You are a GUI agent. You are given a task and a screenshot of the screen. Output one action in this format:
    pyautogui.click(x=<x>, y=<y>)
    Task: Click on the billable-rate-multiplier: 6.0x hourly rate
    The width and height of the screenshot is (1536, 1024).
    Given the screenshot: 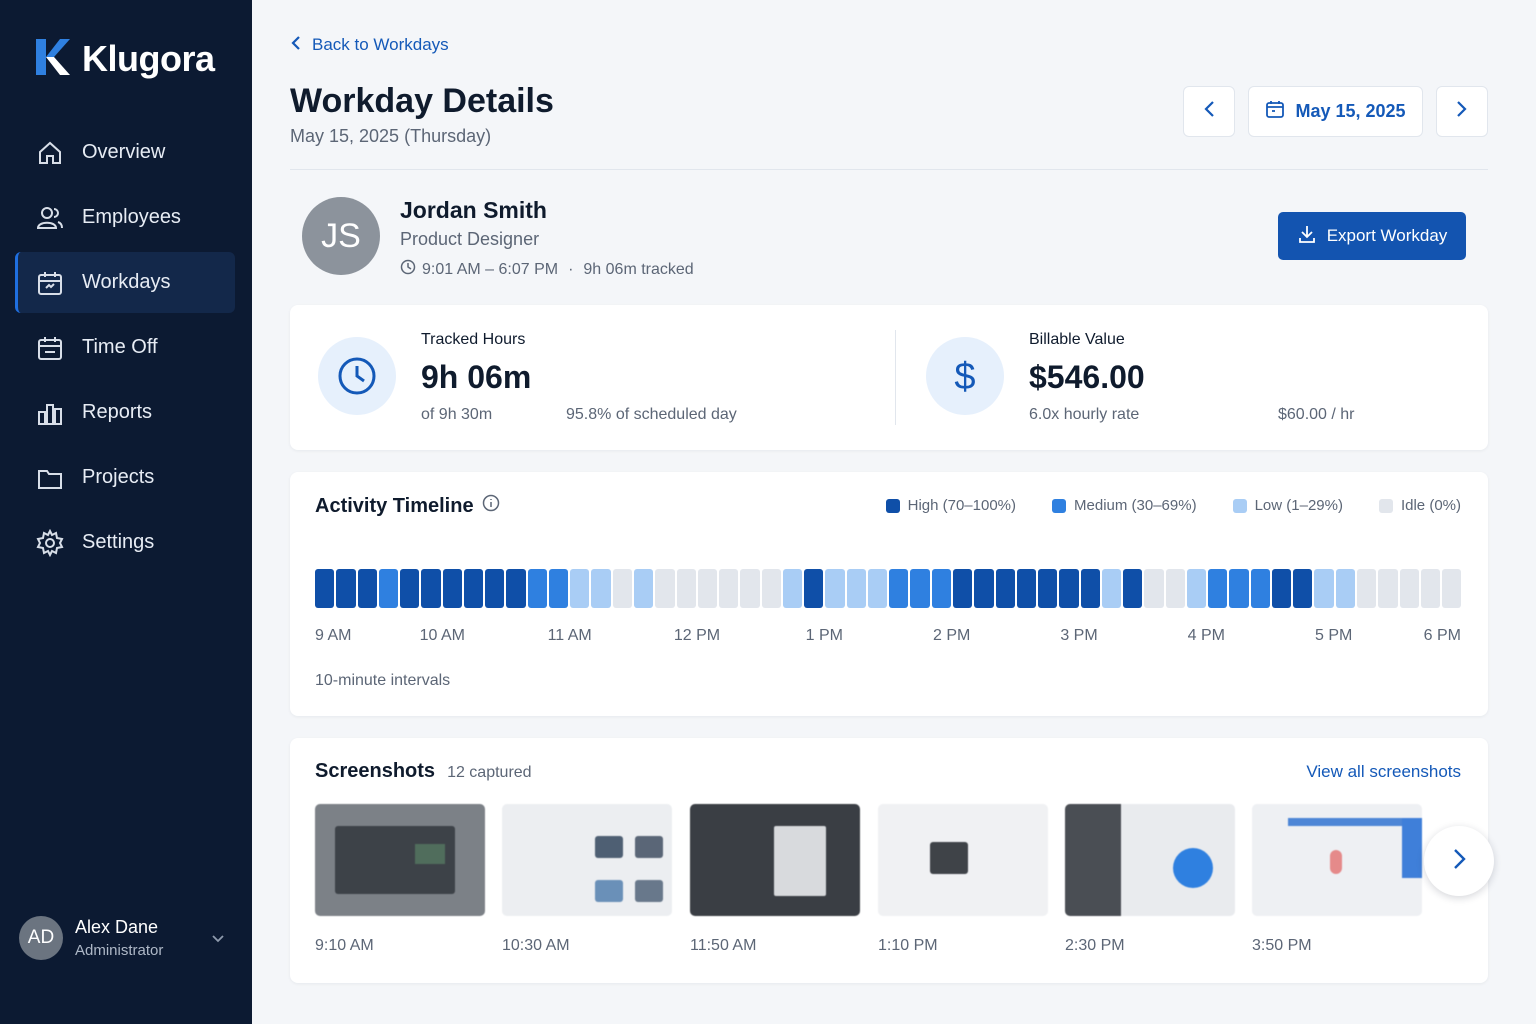 What is the action you would take?
    pyautogui.click(x=1084, y=414)
    